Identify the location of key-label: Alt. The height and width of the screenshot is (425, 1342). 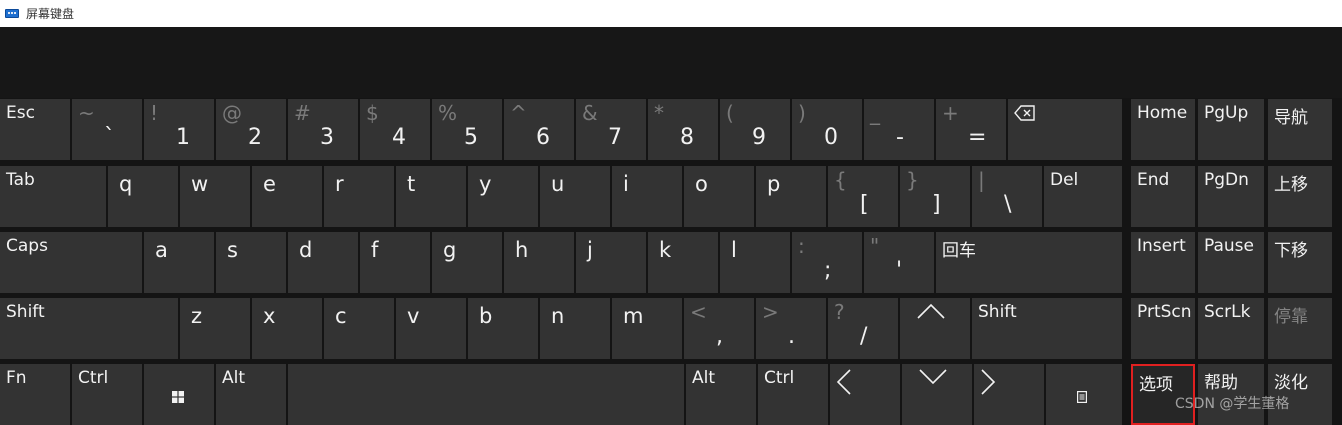
(234, 378).